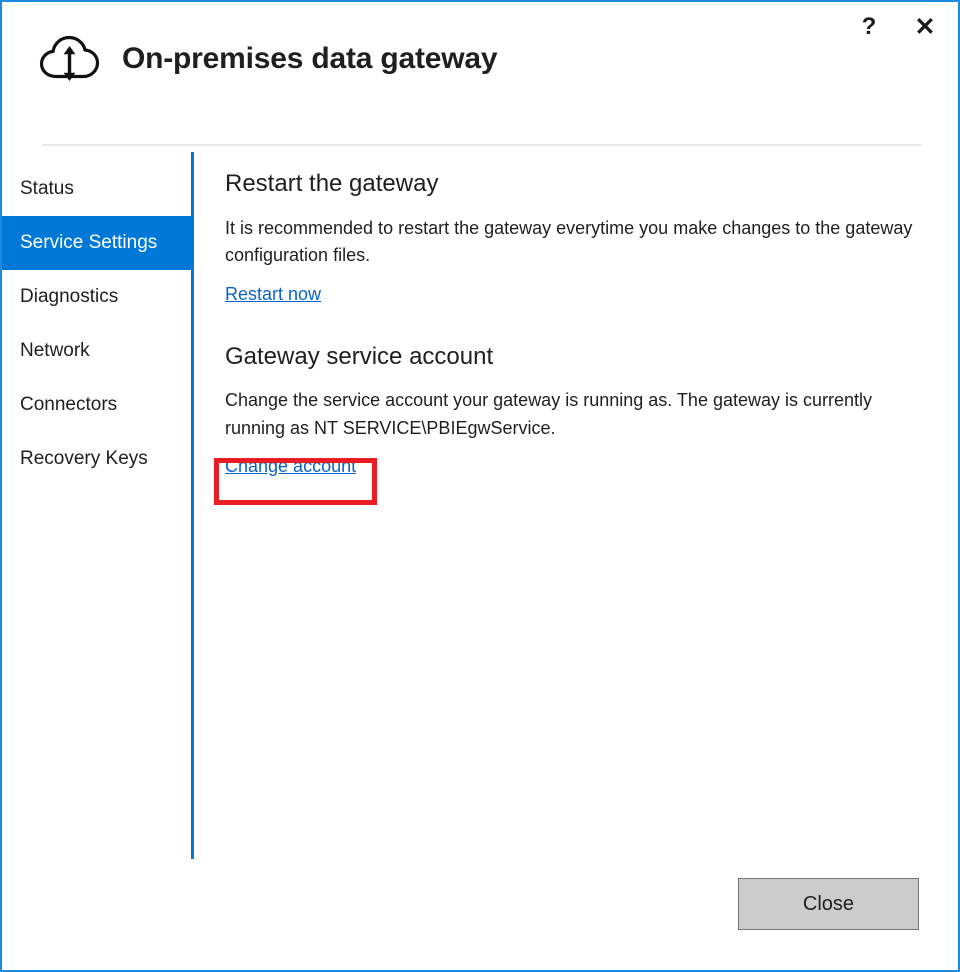 Image resolution: width=960 pixels, height=972 pixels. I want to click on sidebar-item-network: Network, so click(96, 351).